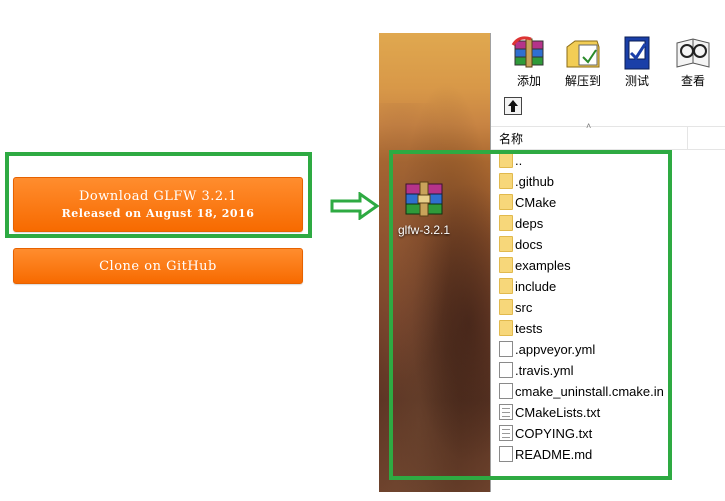  I want to click on list-item: src, so click(608, 307).